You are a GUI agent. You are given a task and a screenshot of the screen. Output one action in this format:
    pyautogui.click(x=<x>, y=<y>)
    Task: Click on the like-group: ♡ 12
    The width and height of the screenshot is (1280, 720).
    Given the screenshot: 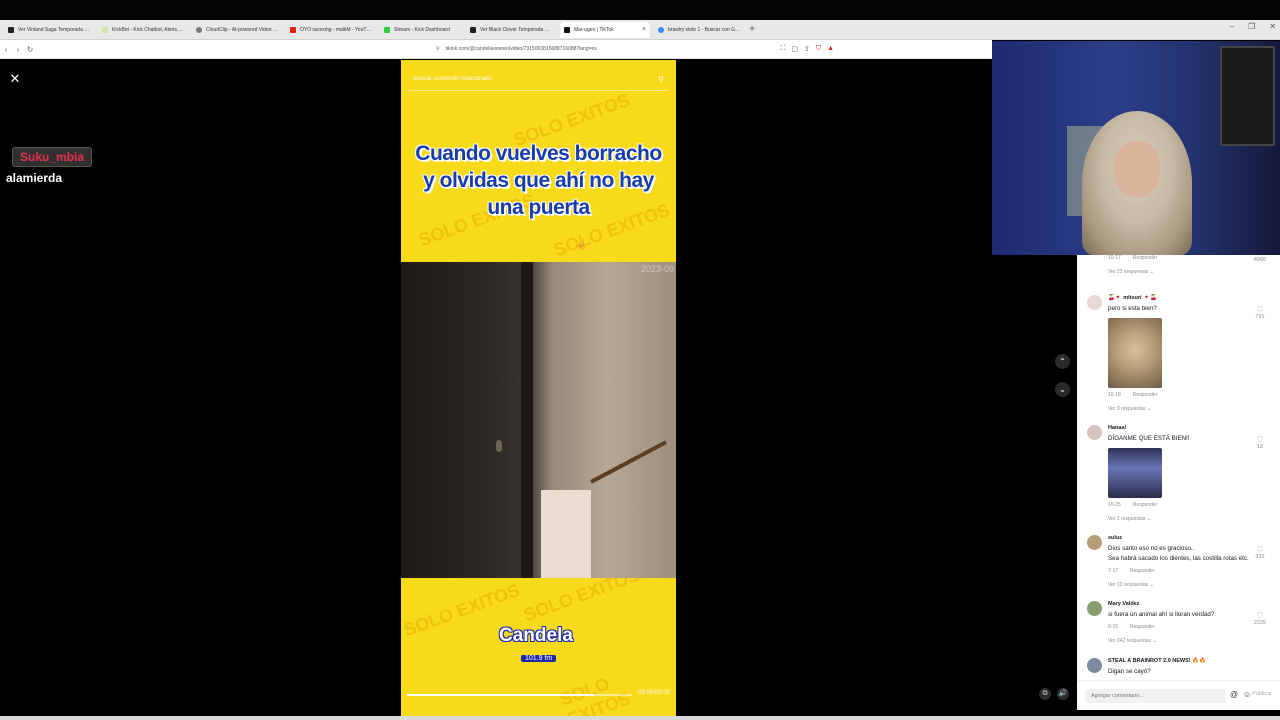 What is the action you would take?
    pyautogui.click(x=1260, y=442)
    